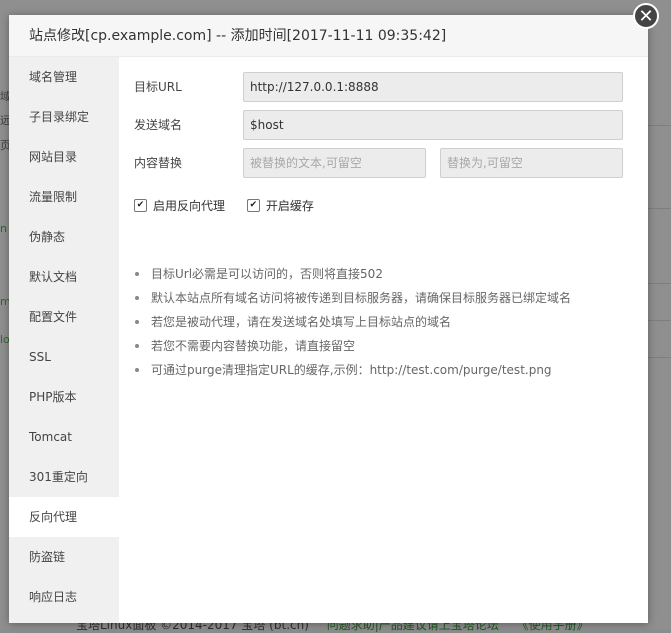 This screenshot has height=633, width=671. I want to click on sidebar-item: 子目录绑定, so click(64, 117).